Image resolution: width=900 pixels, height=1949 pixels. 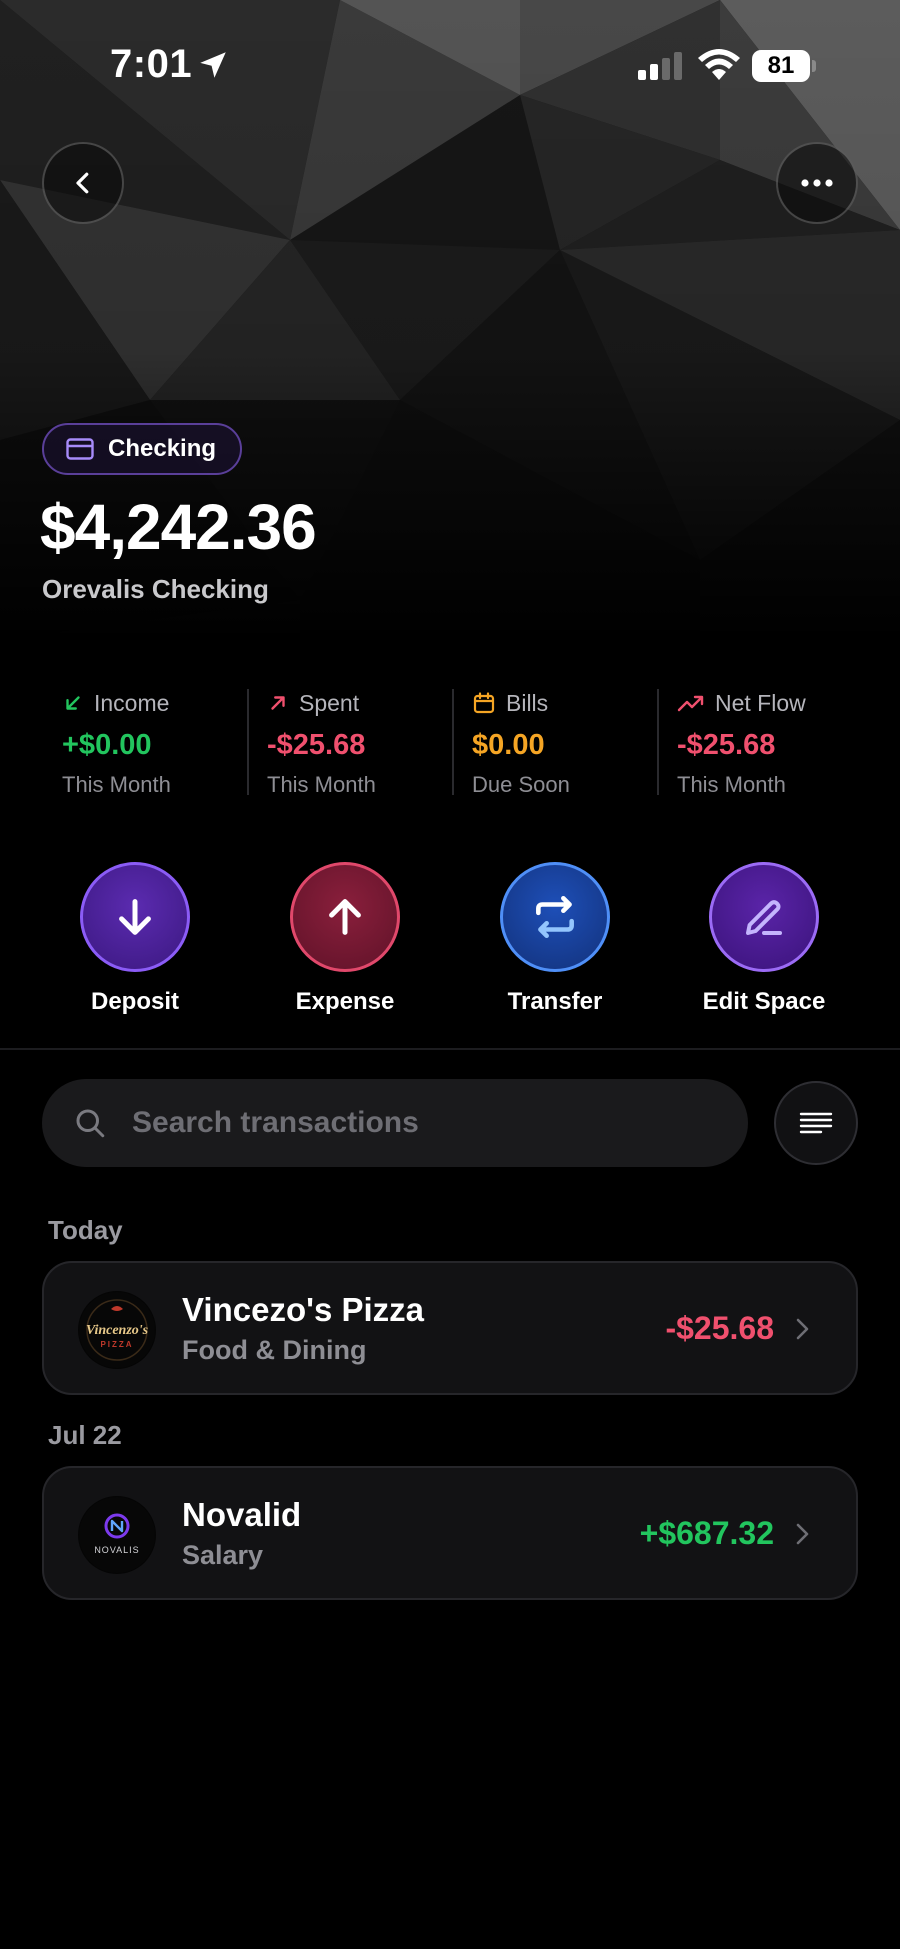 I want to click on date-group-label: Today, so click(x=85, y=1230).